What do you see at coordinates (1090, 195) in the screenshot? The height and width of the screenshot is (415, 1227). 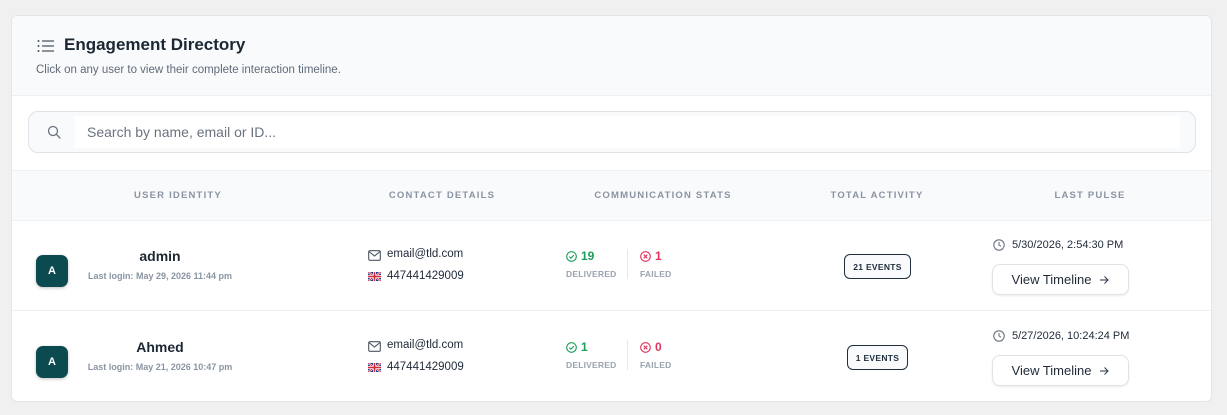 I see `column-header-last-pulse: LAST PULSE` at bounding box center [1090, 195].